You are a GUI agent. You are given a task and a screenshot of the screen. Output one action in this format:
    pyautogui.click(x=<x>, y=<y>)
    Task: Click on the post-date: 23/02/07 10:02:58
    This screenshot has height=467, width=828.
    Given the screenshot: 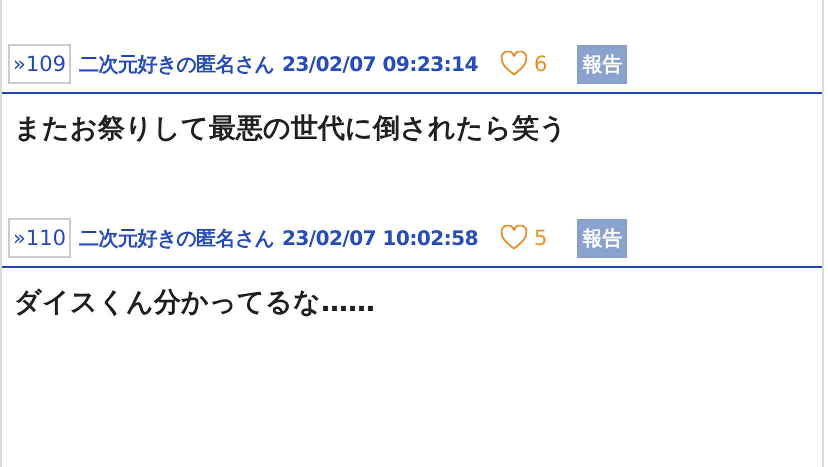 What is the action you would take?
    pyautogui.click(x=380, y=238)
    